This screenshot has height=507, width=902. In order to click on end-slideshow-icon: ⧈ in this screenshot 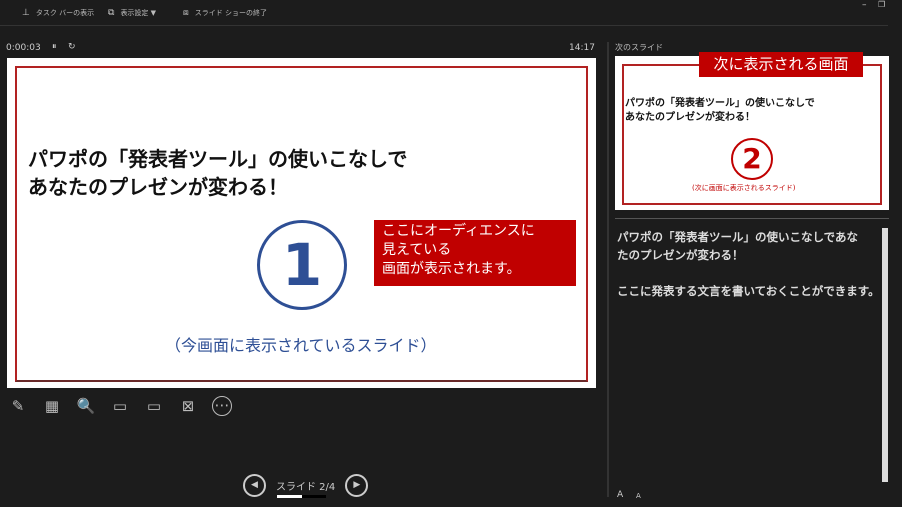, I will do `click(186, 13)`.